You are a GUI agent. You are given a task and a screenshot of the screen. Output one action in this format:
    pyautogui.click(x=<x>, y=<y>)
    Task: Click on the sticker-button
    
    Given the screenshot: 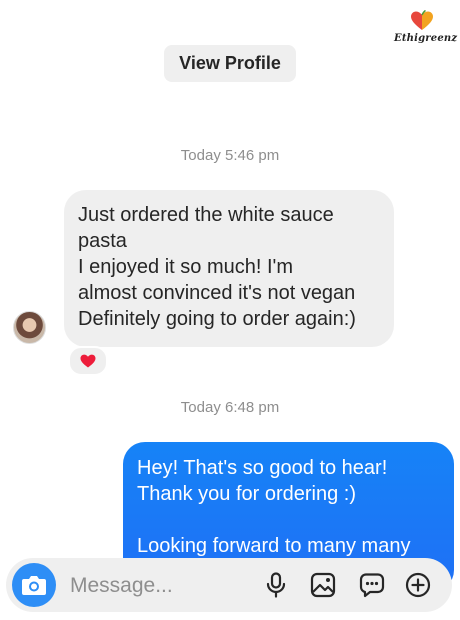 What is the action you would take?
    pyautogui.click(x=372, y=585)
    